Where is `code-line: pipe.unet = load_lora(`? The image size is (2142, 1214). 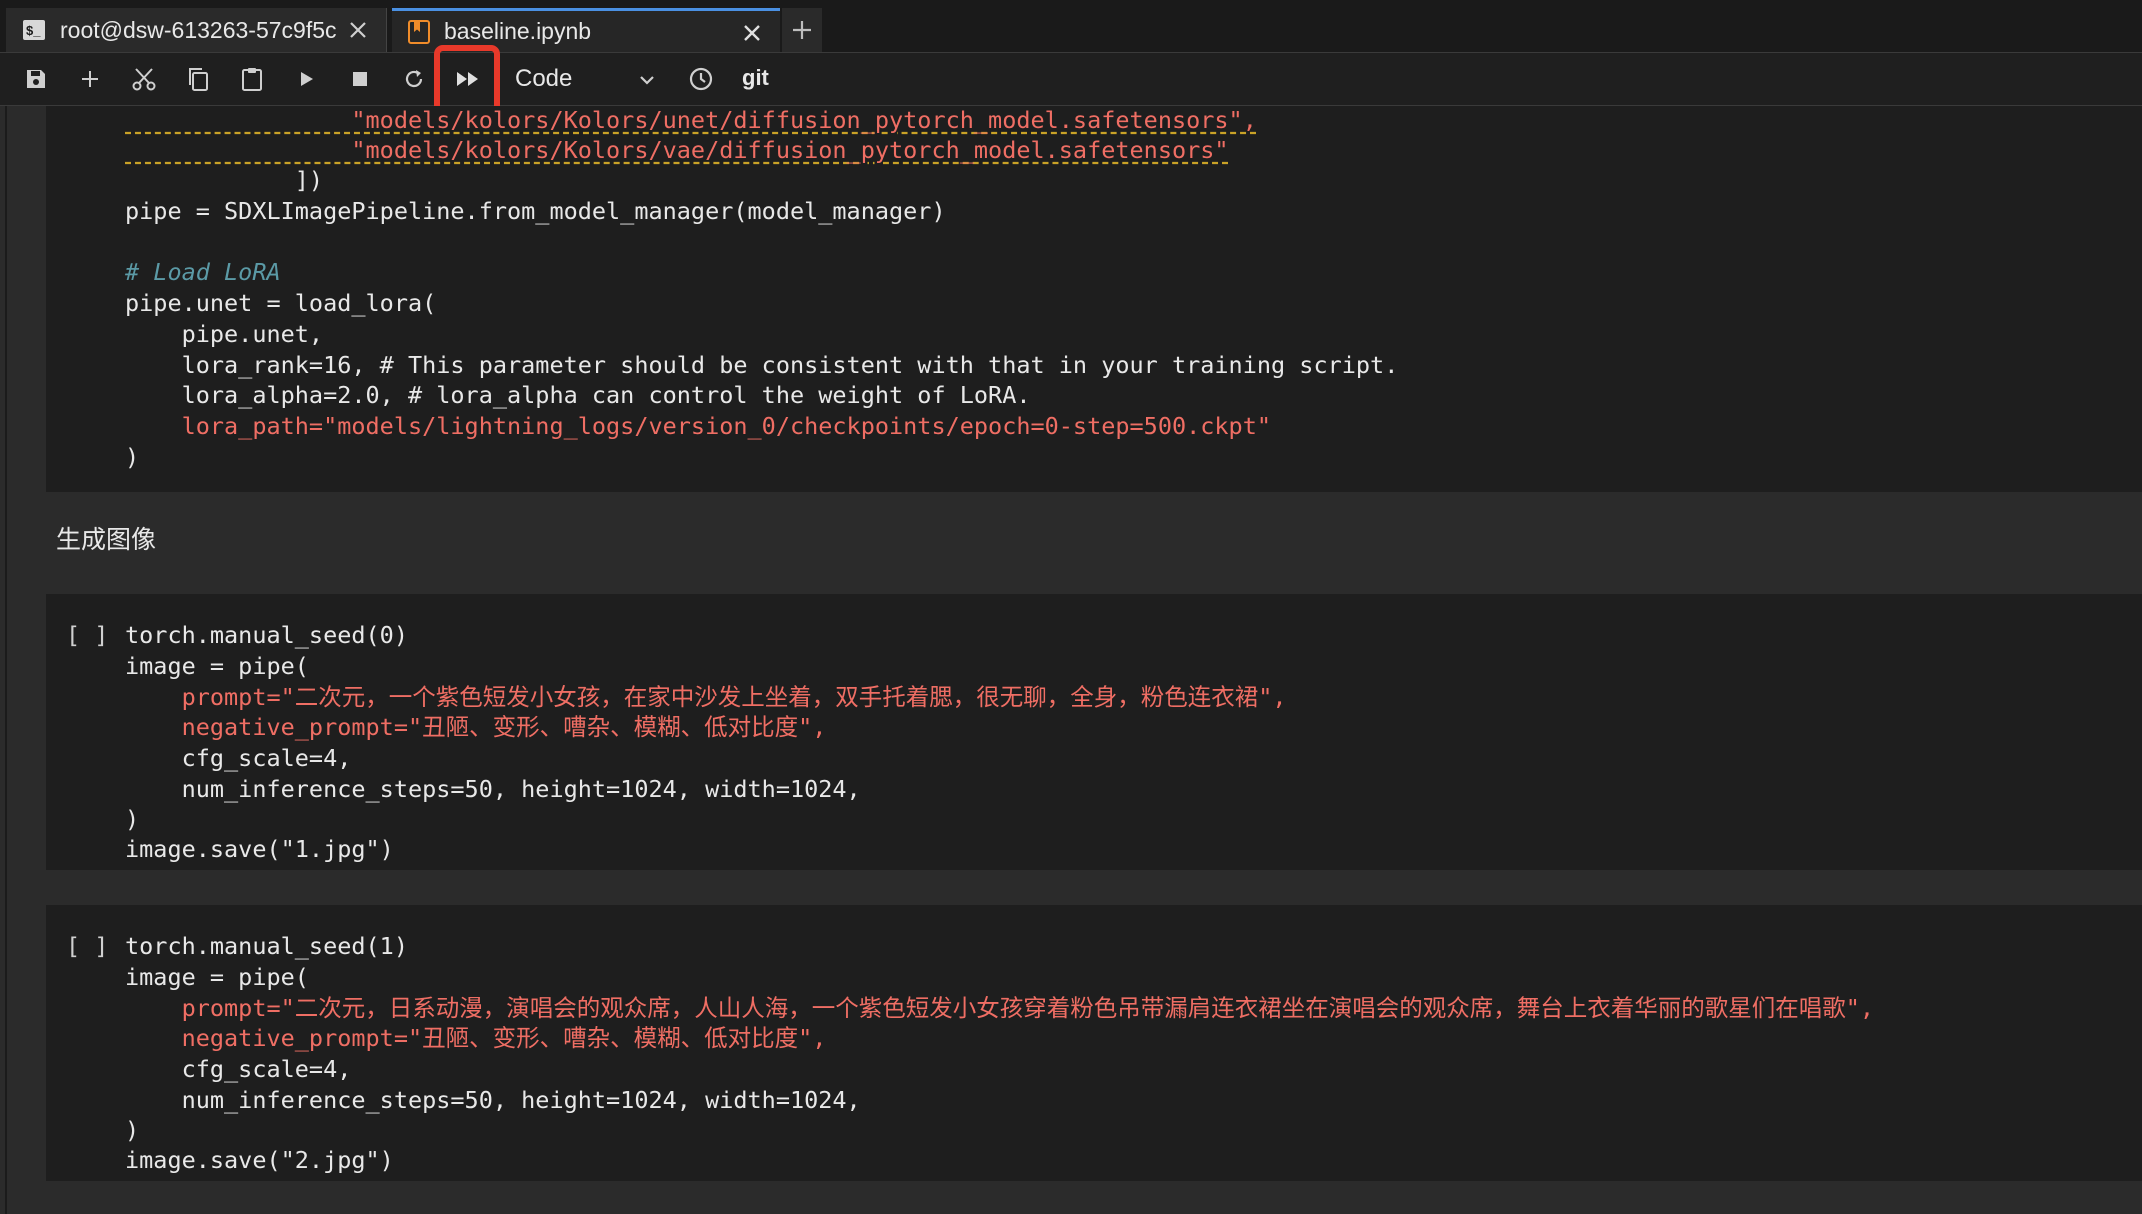
code-line: pipe.unet = load_lora( is located at coordinates (281, 303).